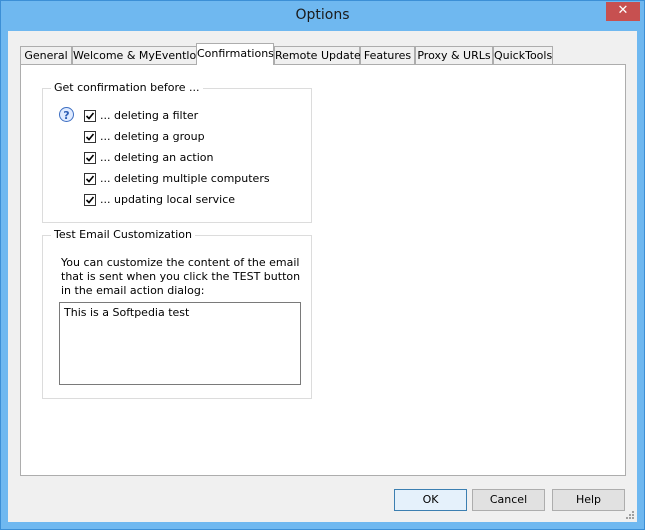 The width and height of the screenshot is (645, 530). I want to click on tab-welcome-myeventlog: Welcome & MyEventlog, so click(137, 55).